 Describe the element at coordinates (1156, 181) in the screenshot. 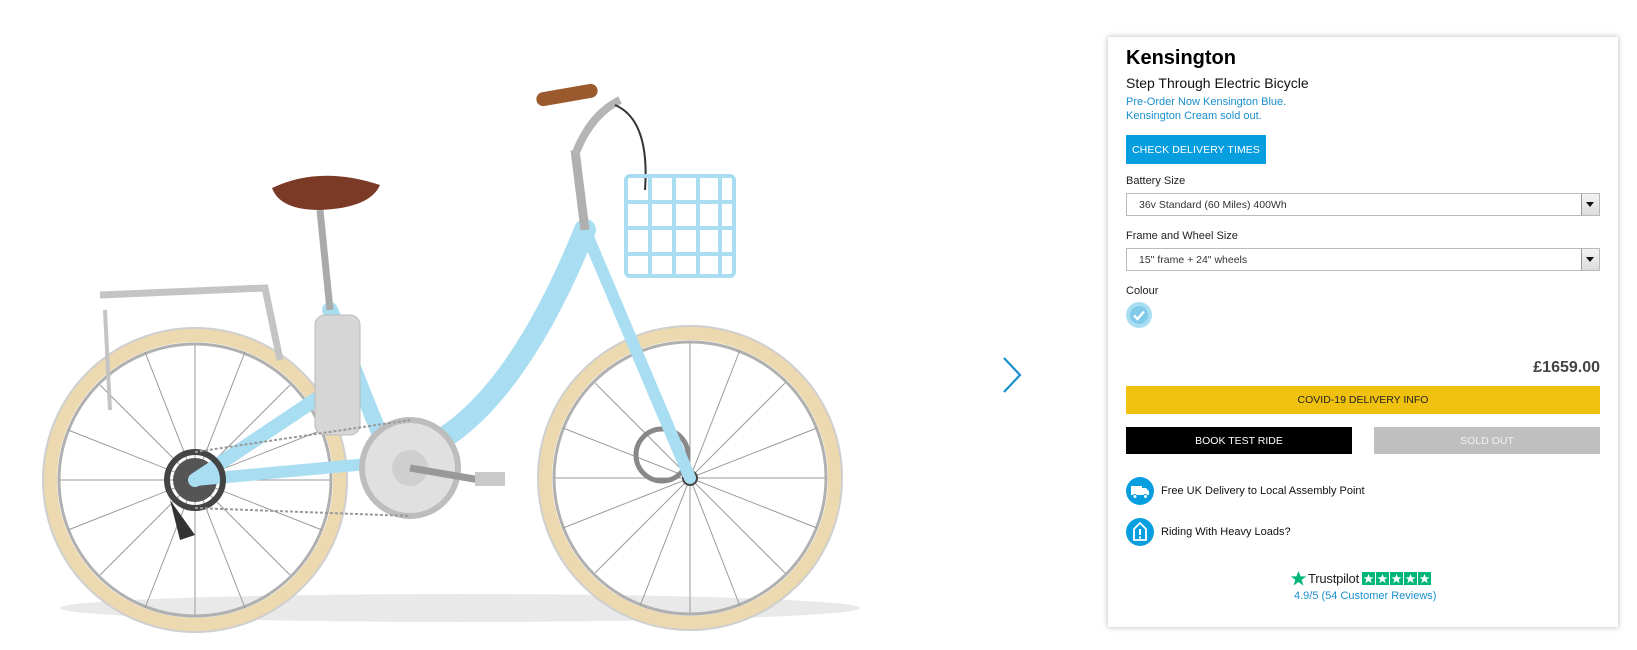

I see `battery-size-label: Battery Size` at that location.